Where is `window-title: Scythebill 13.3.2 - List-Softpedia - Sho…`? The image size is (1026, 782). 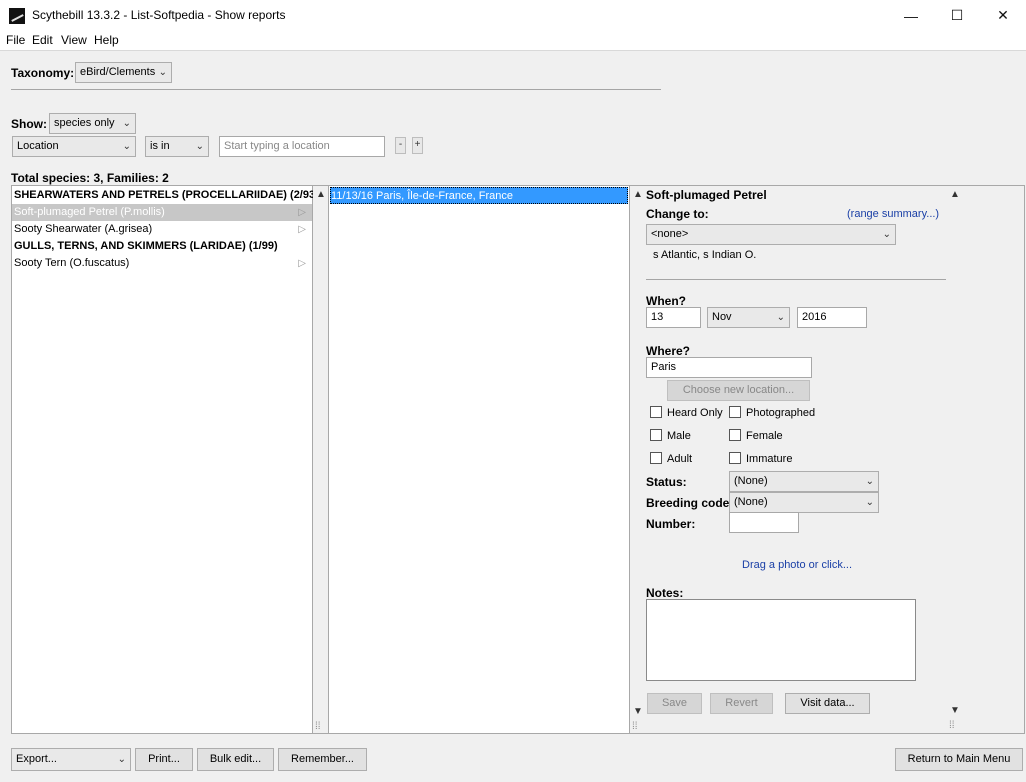 window-title: Scythebill 13.3.2 - List-Softpedia - Sho… is located at coordinates (159, 15).